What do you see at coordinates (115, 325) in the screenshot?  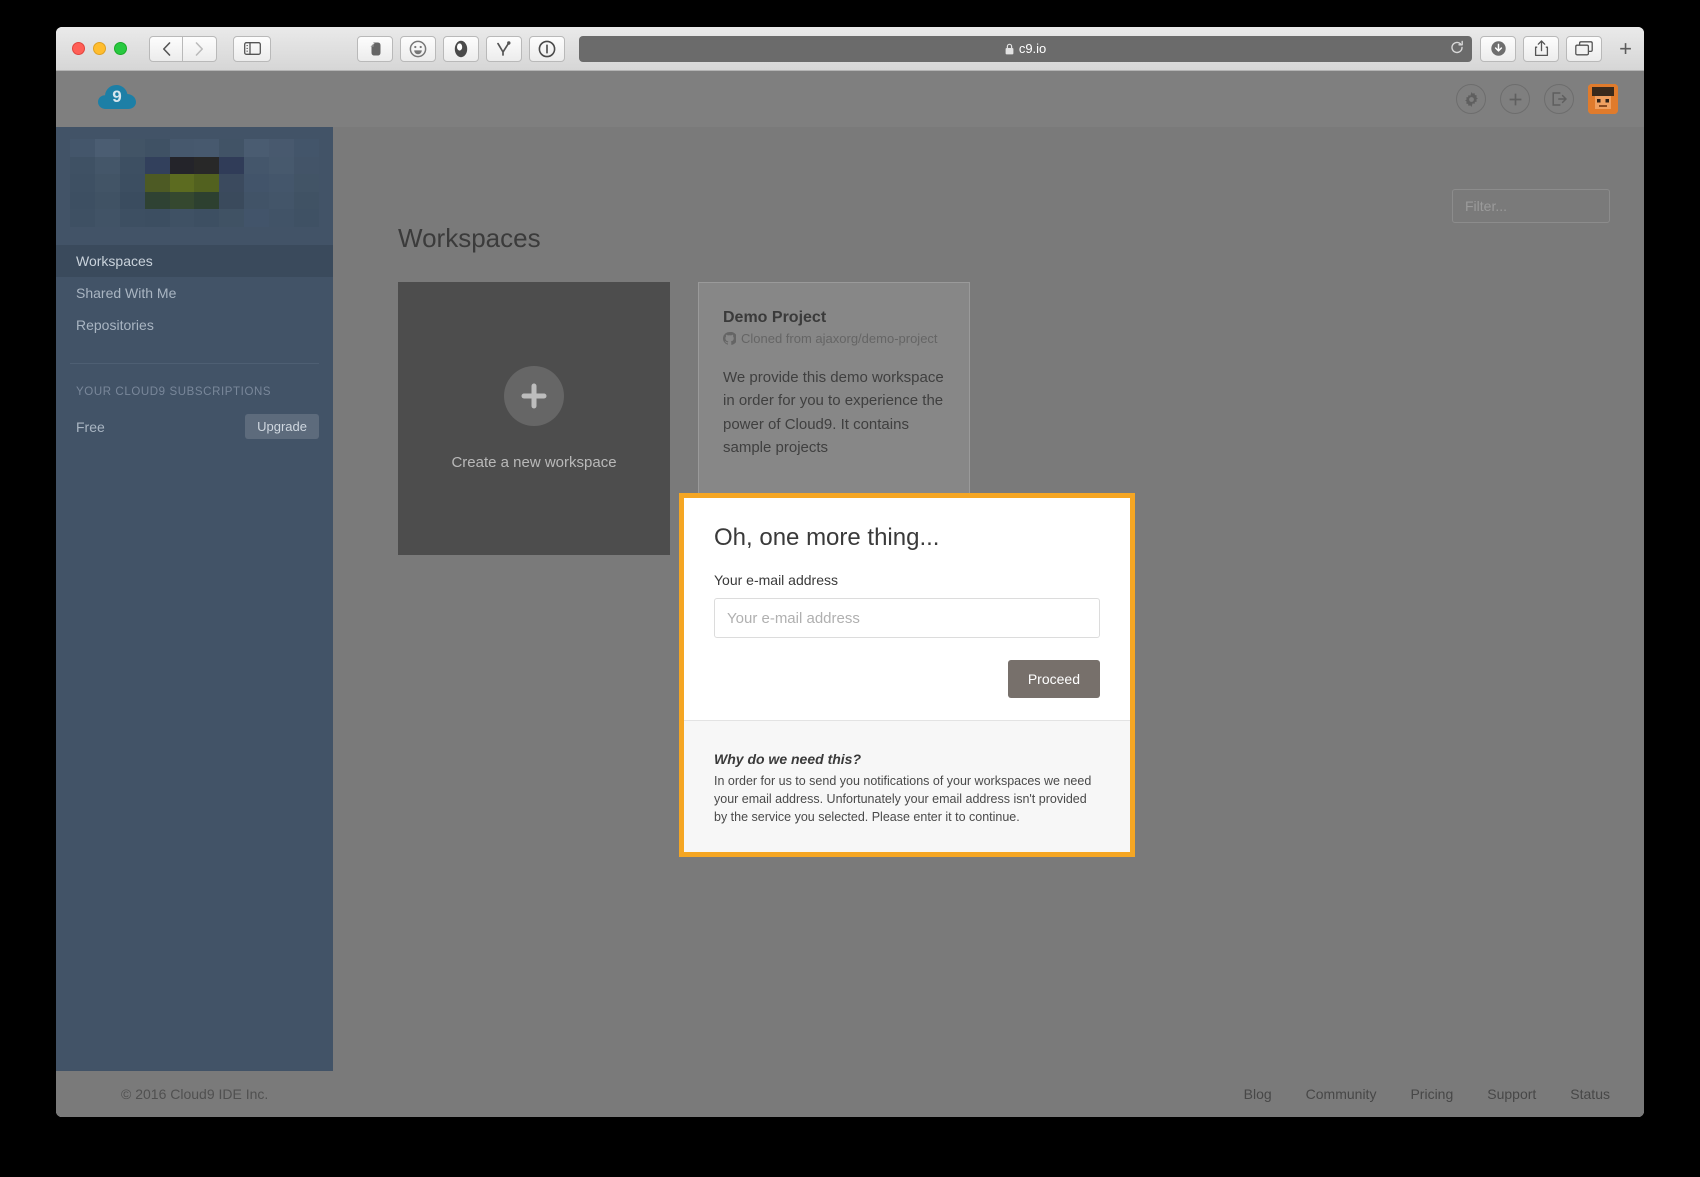 I see `sidebar-item-label: Repositories` at bounding box center [115, 325].